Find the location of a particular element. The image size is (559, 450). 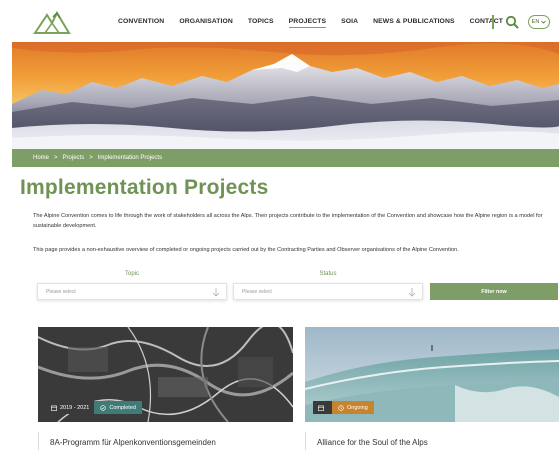

project-date-badge: 2019 - 2021 is located at coordinates (70, 407).